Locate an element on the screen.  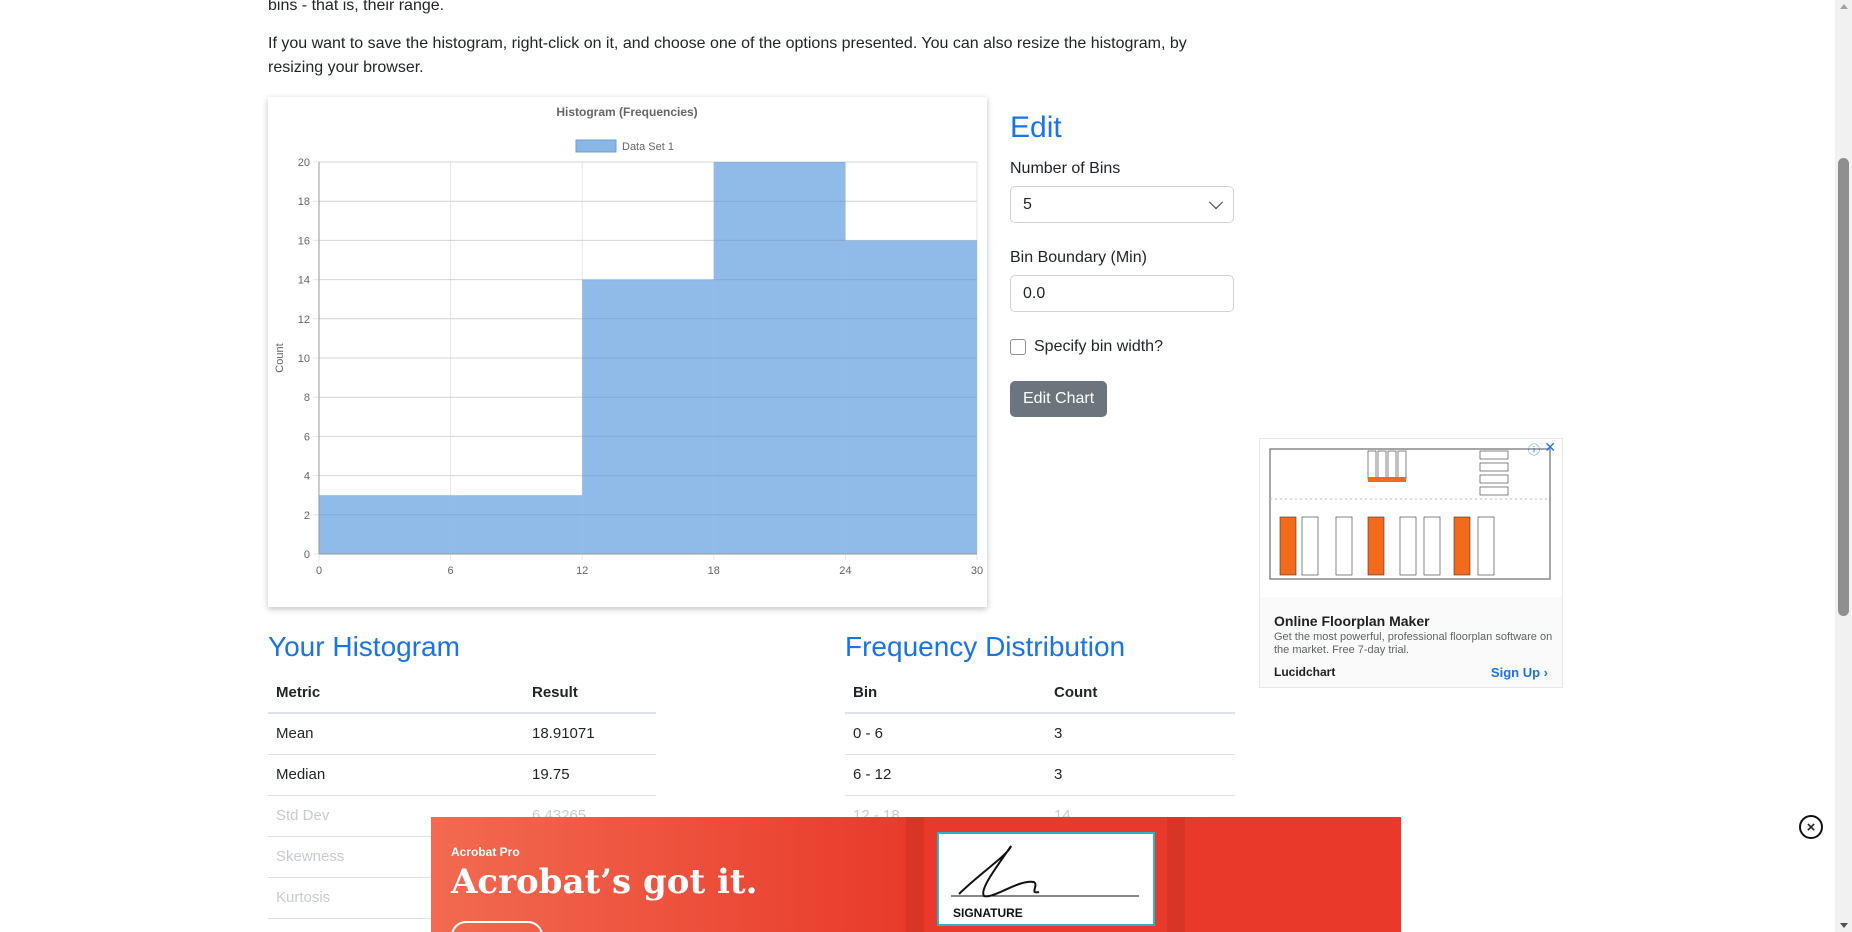
frequency-table: Bin Count 0 - 63 6 - 12 3 12 - 18 14 is located at coordinates (1040, 755).